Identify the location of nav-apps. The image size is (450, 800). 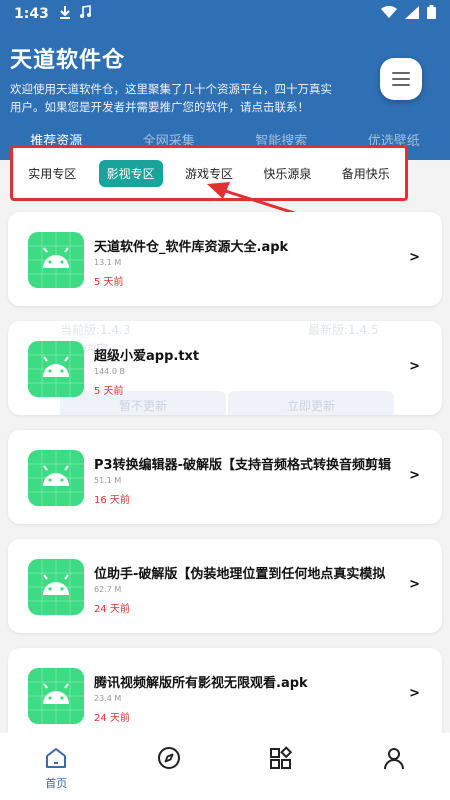
(281, 766).